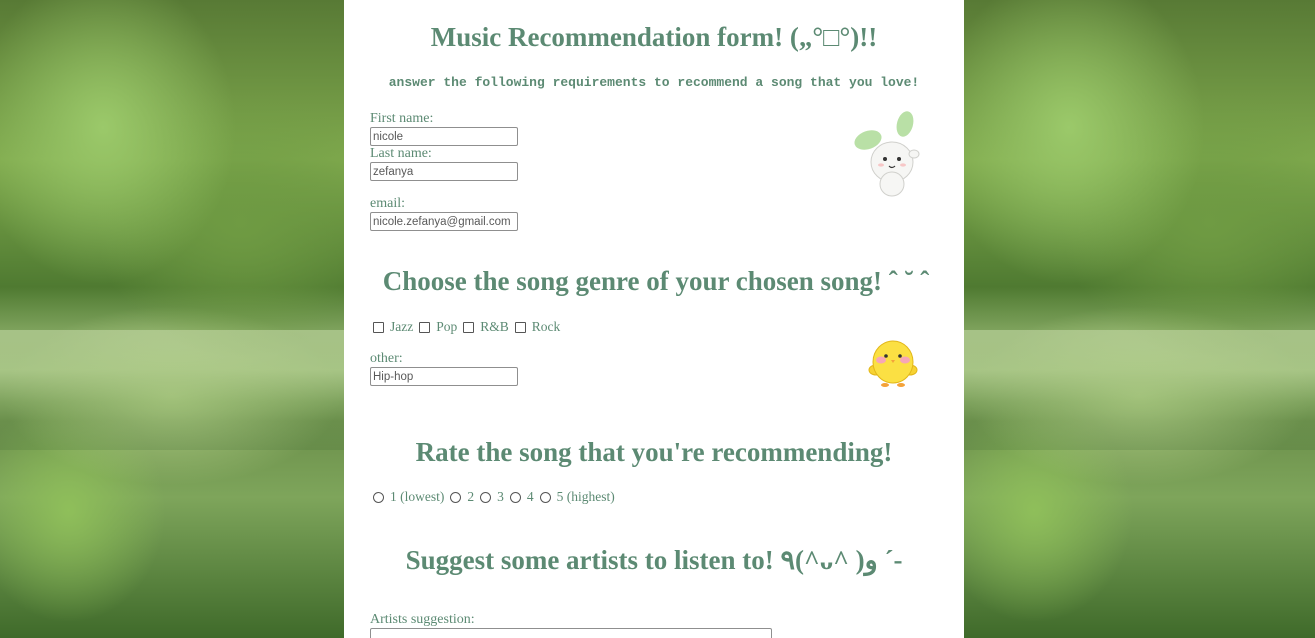 The image size is (1315, 638). What do you see at coordinates (402, 118) in the screenshot?
I see `first-name-label: First name:` at bounding box center [402, 118].